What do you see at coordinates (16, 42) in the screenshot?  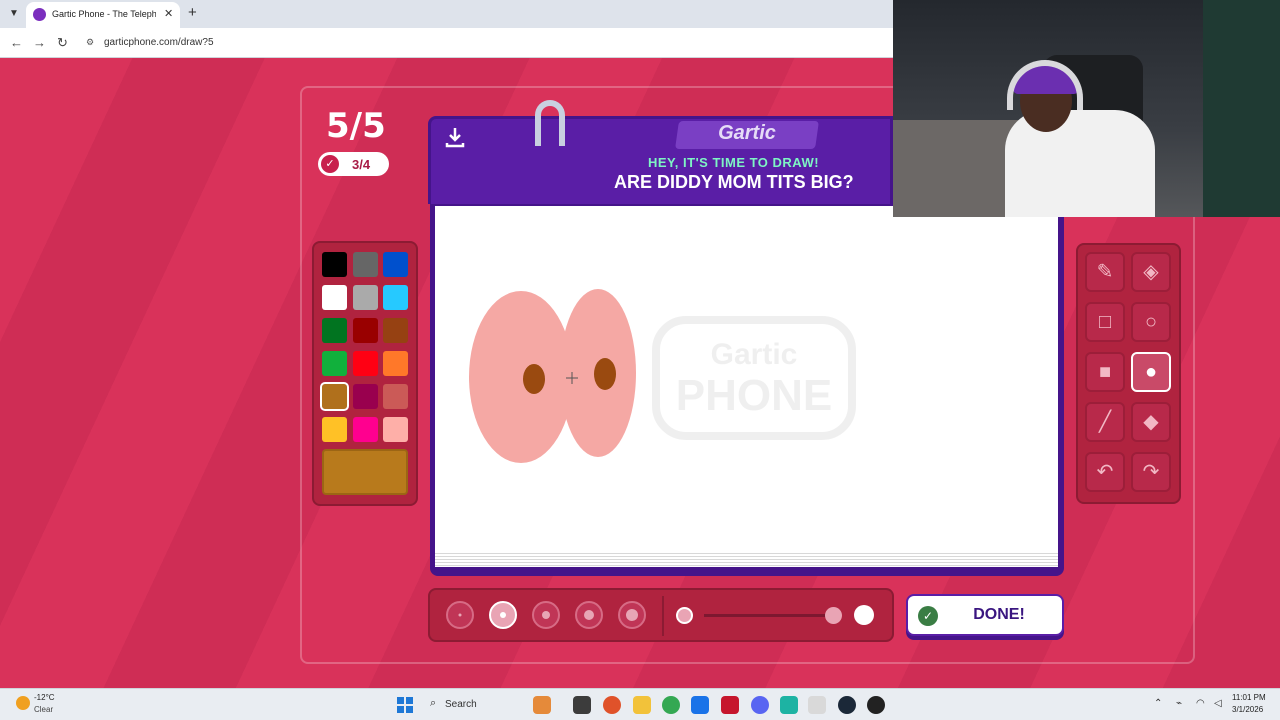 I see `back-icon: ←` at bounding box center [16, 42].